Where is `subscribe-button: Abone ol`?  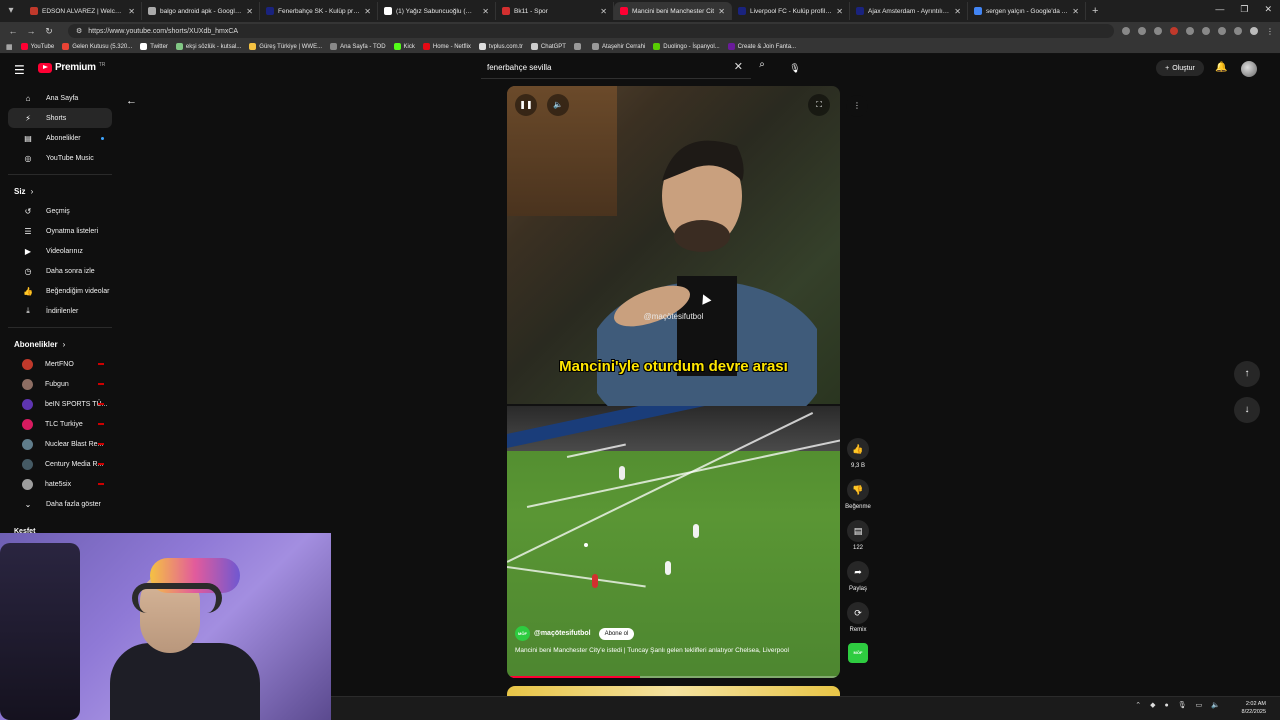 subscribe-button: Abone ol is located at coordinates (616, 633).